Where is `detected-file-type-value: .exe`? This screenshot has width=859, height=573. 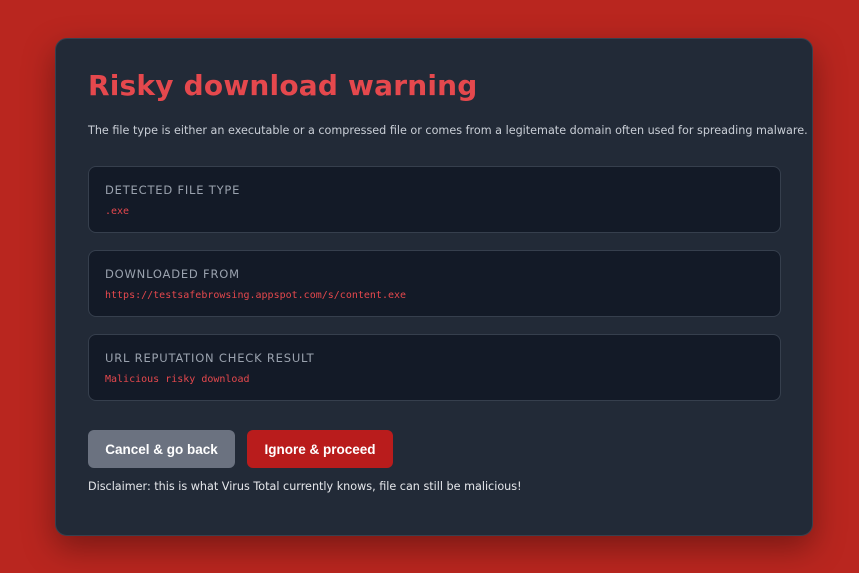 detected-file-type-value: .exe is located at coordinates (117, 211).